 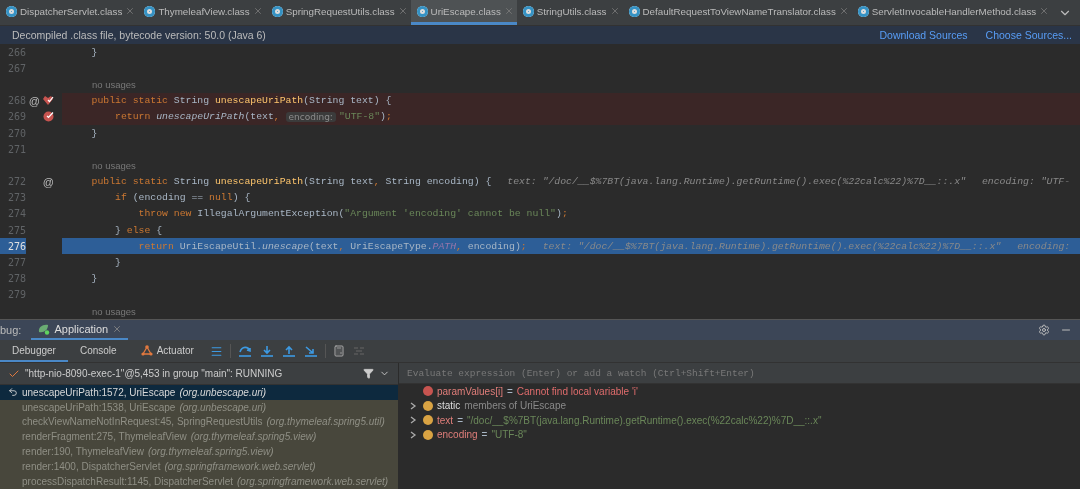 I want to click on thread-label: "http-nio-8090-exec-1"@5,453 in group "main": RUNNING, so click(x=154, y=373).